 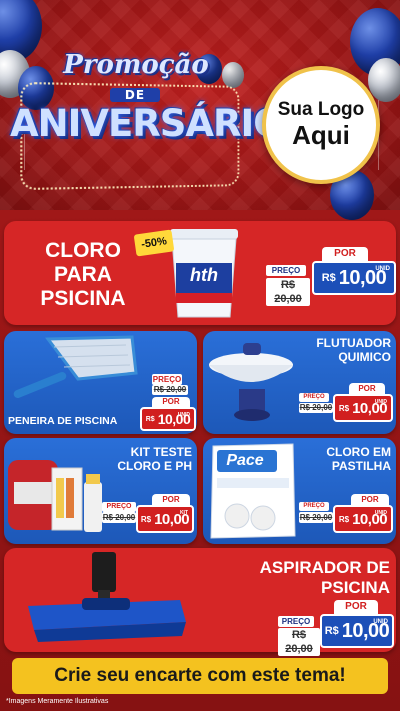 What do you see at coordinates (384, 80) in the screenshot?
I see `balloon-icon` at bounding box center [384, 80].